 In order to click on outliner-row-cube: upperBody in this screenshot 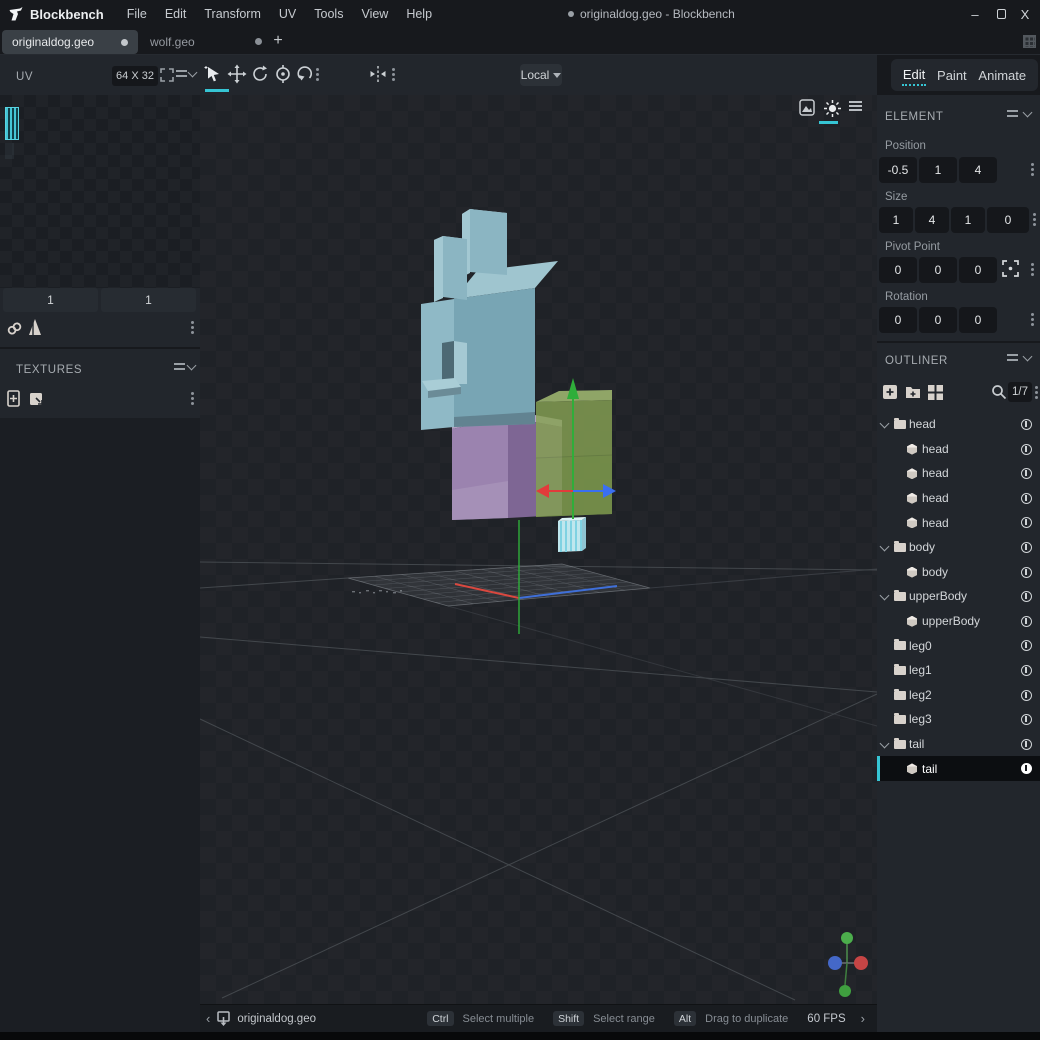, I will do `click(958, 621)`.